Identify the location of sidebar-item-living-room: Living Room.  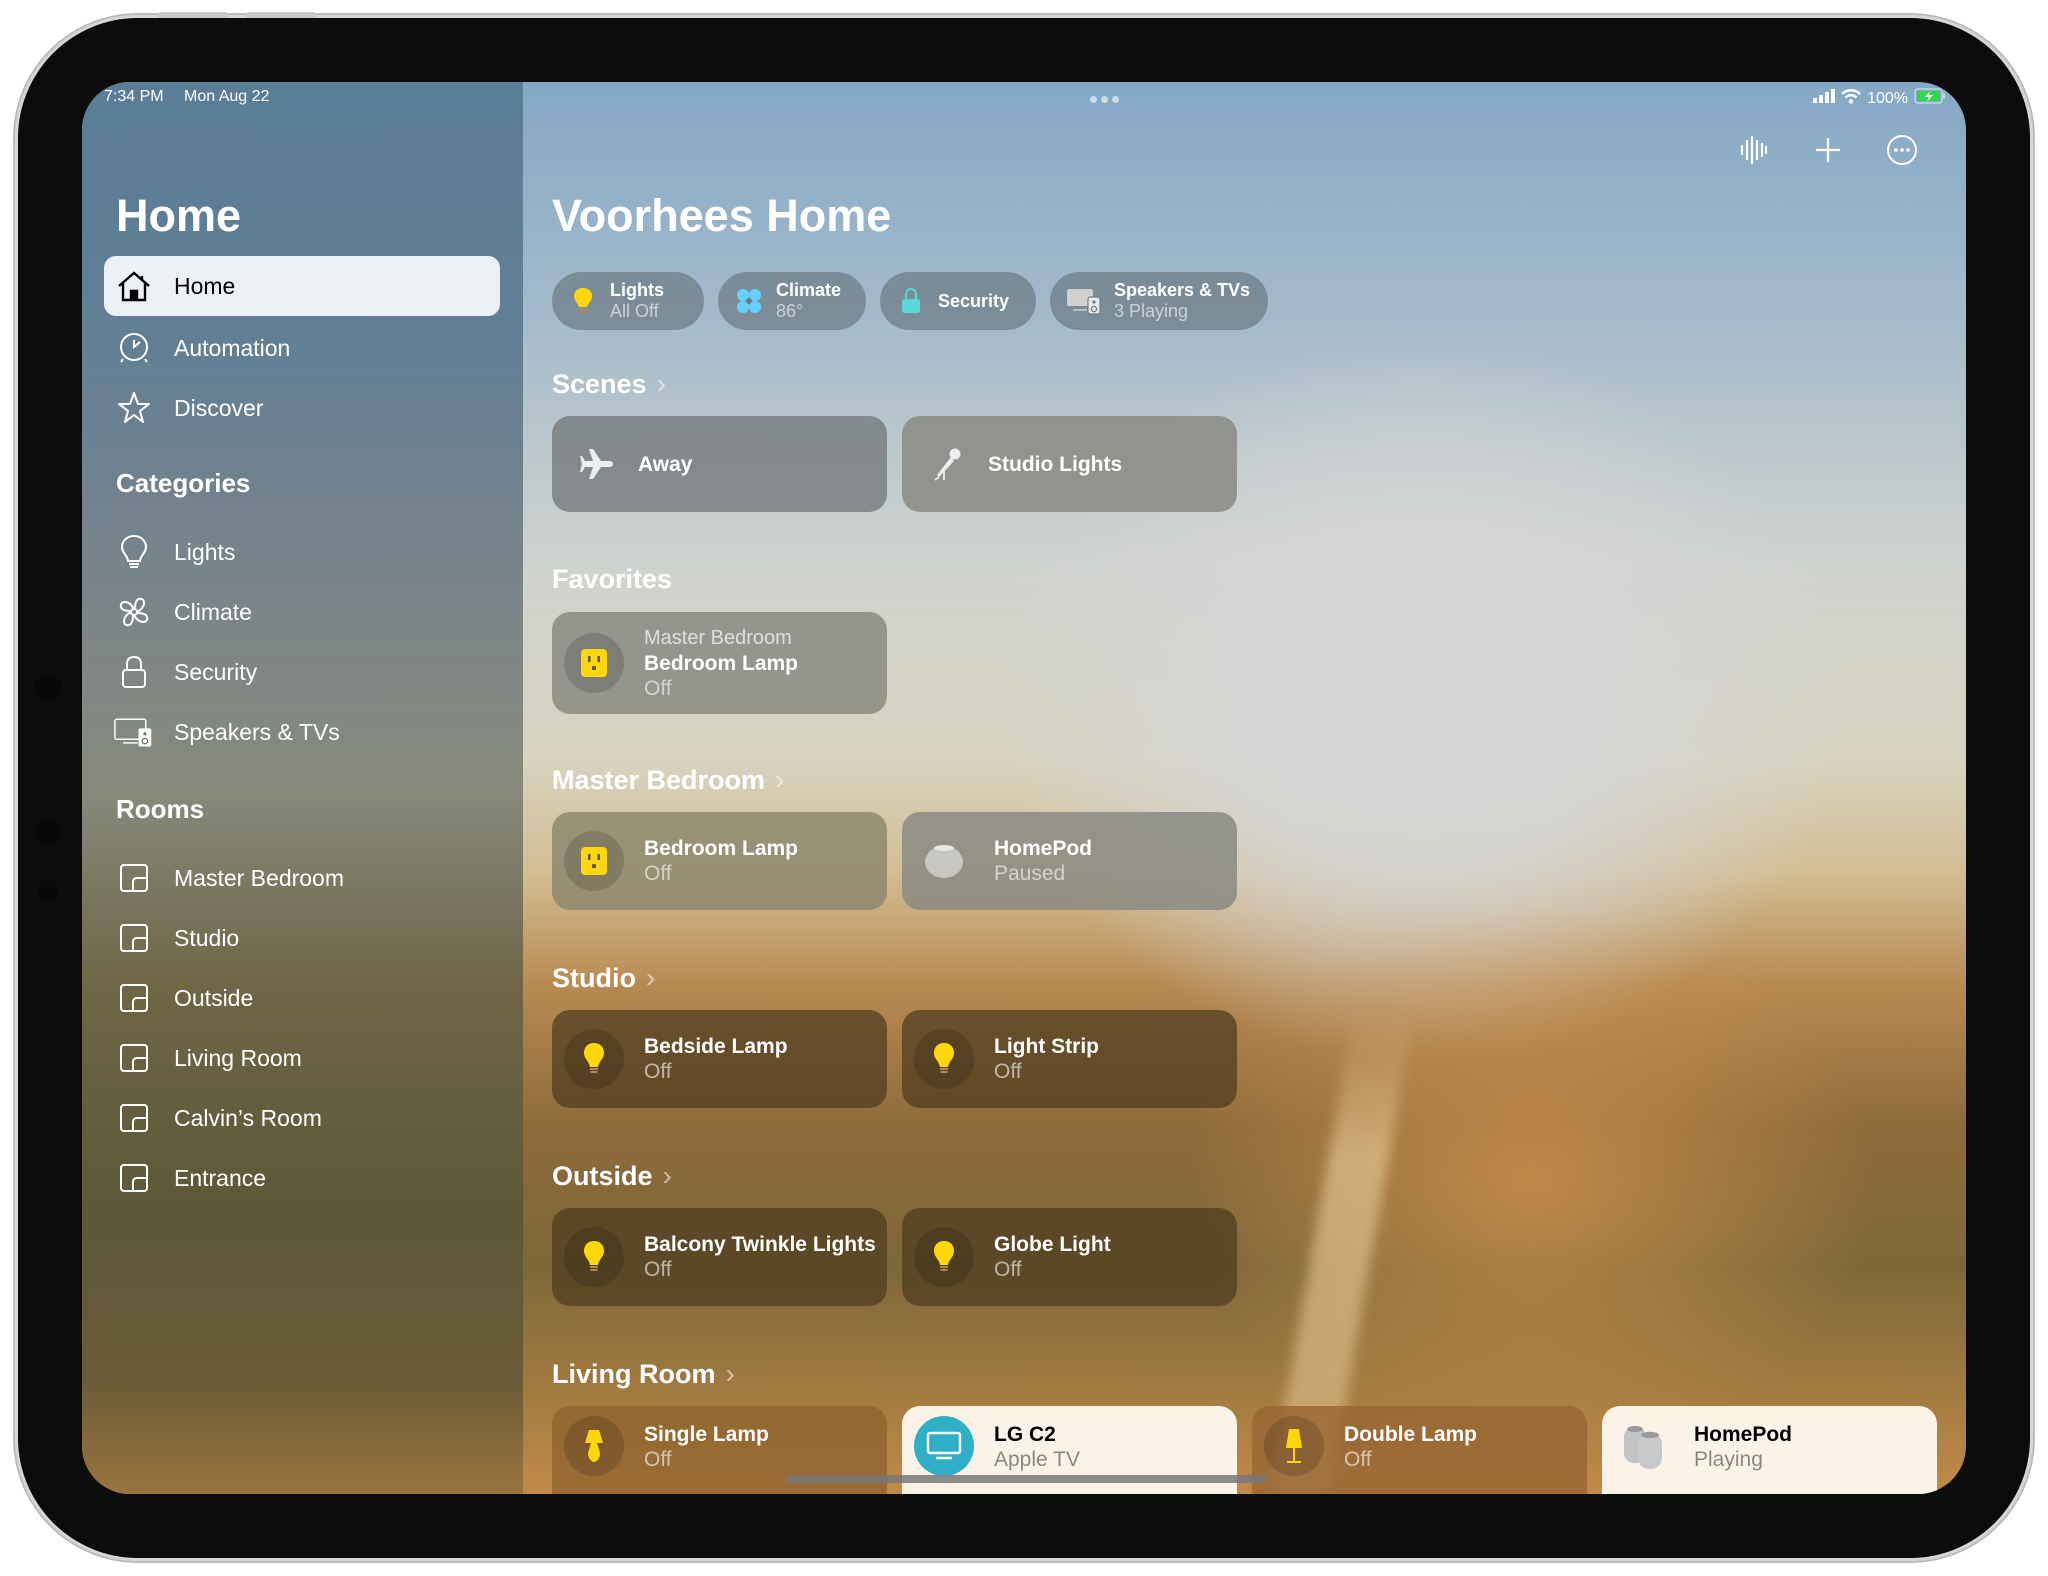
(302, 1058).